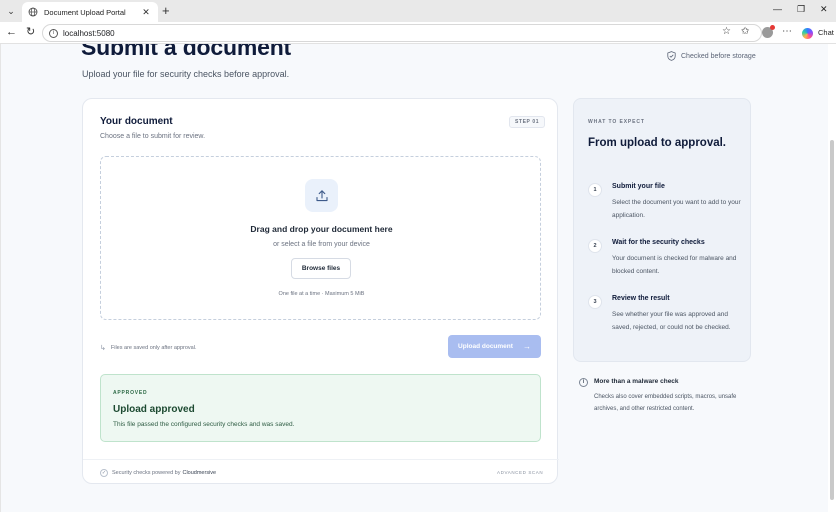 Image resolution: width=836 pixels, height=512 pixels. What do you see at coordinates (166, 11) in the screenshot?
I see `plus-icon: +` at bounding box center [166, 11].